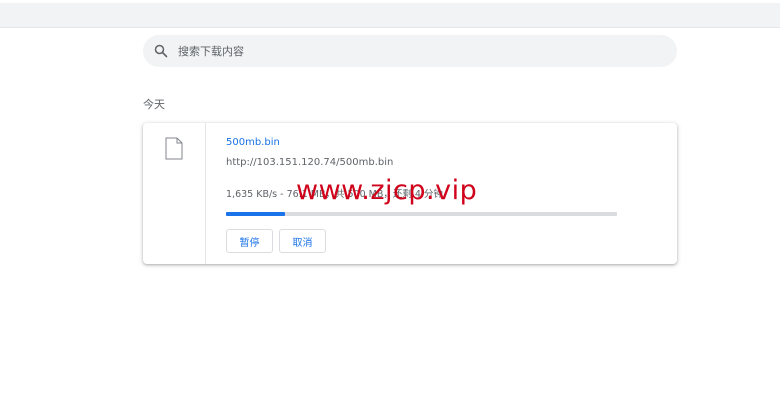 Image resolution: width=780 pixels, height=397 pixels. I want to click on pause-button: 暂停, so click(249, 241).